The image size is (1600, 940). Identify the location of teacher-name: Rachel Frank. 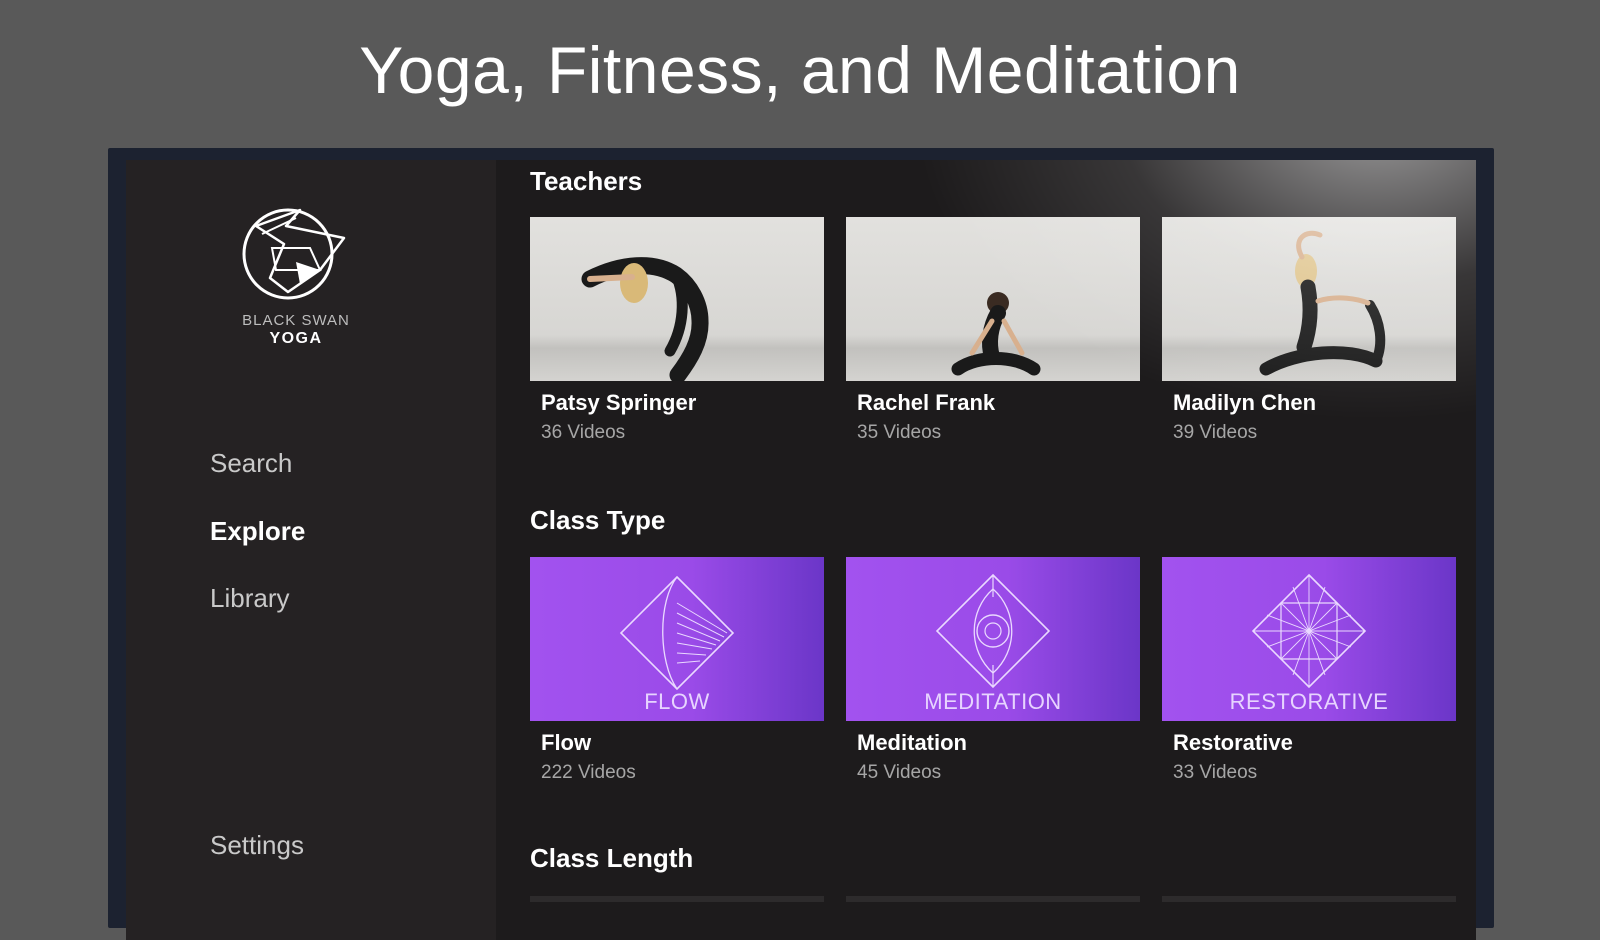
(926, 402).